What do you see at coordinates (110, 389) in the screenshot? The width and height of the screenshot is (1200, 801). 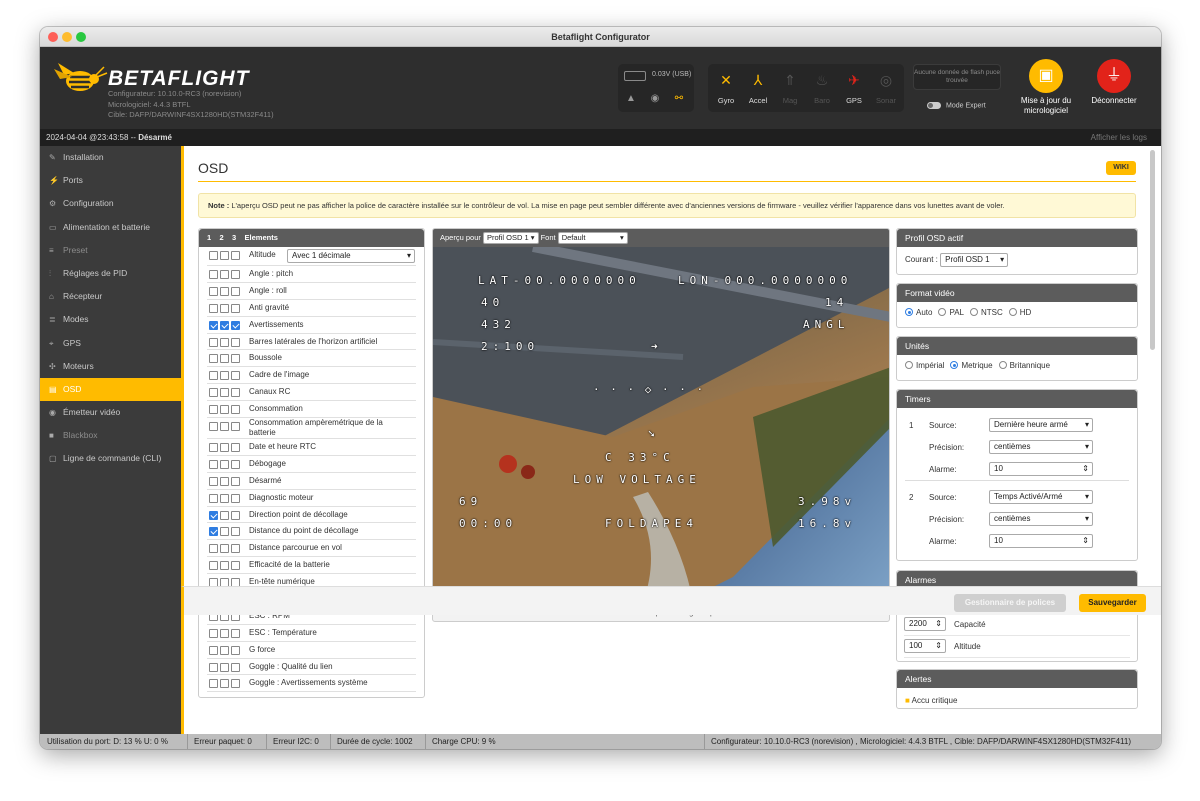 I see `sidebar-item-osd: ▤ OSD` at bounding box center [110, 389].